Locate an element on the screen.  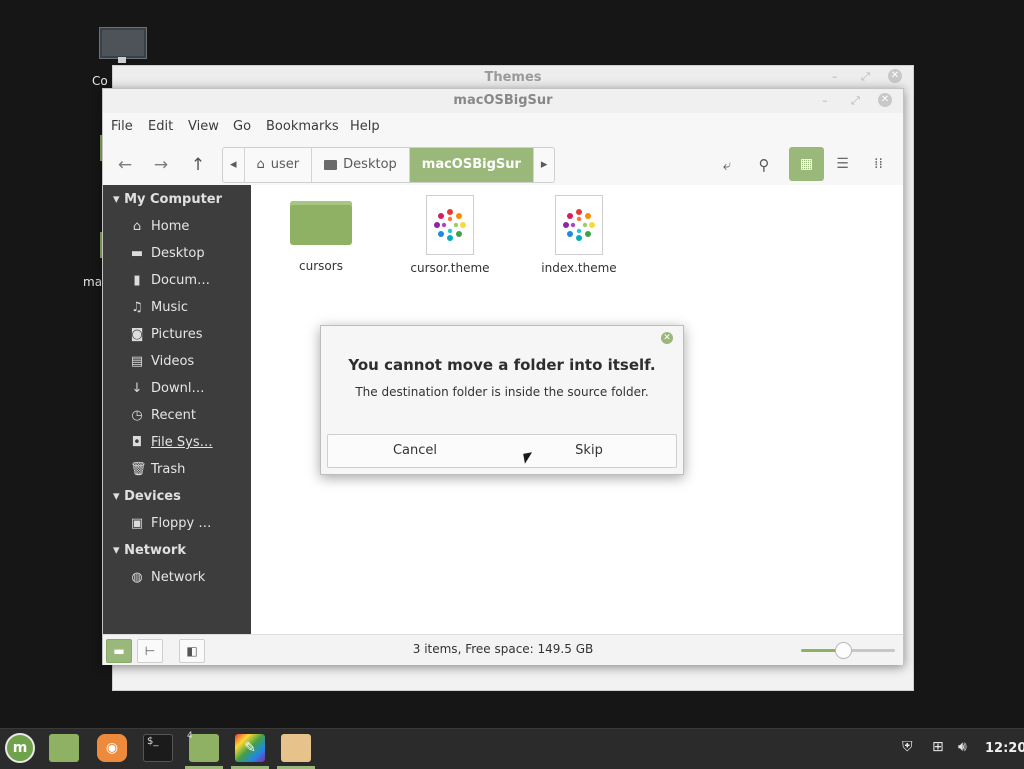
mouse-pointer-icon is located at coordinates (528, 458).